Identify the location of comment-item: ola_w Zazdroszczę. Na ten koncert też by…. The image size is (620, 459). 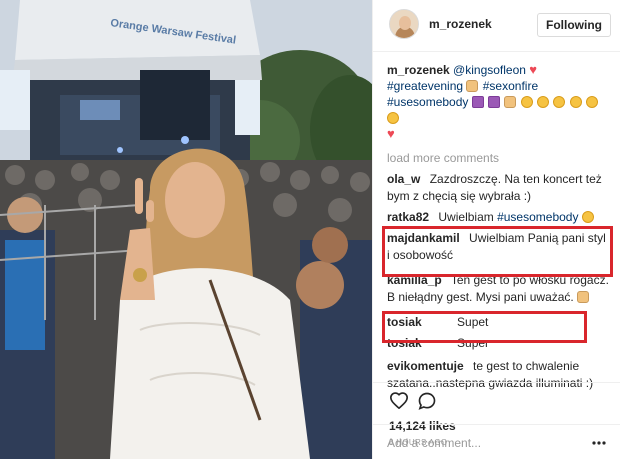
(499, 188).